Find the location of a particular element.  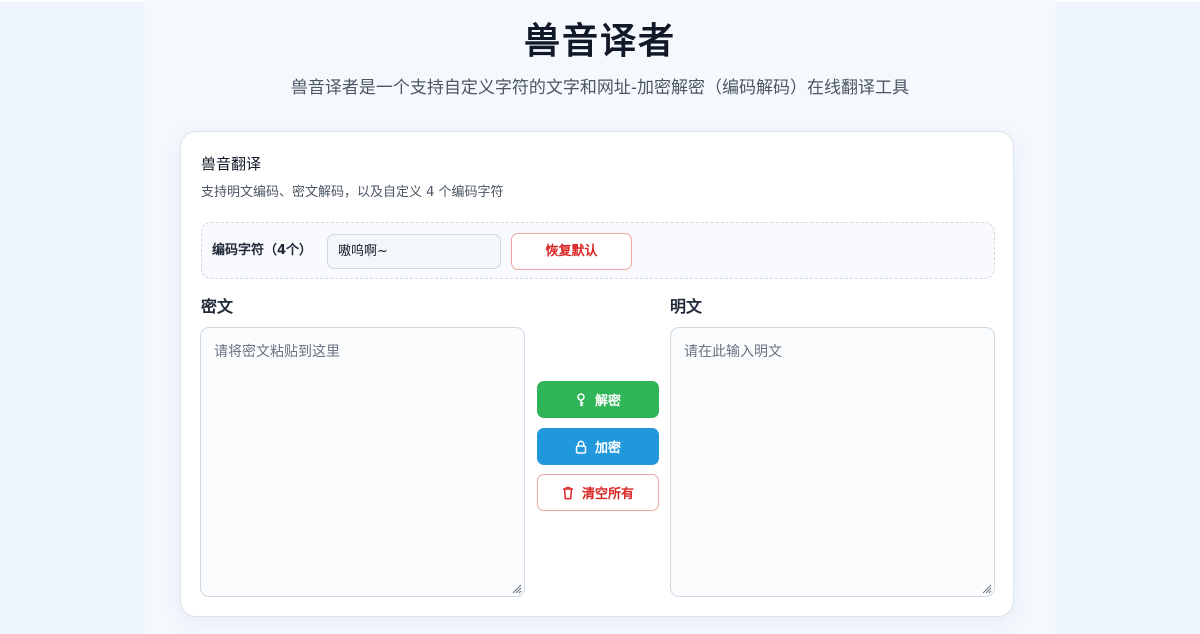

plain-textarea: 请在此输入明文 is located at coordinates (832, 462).